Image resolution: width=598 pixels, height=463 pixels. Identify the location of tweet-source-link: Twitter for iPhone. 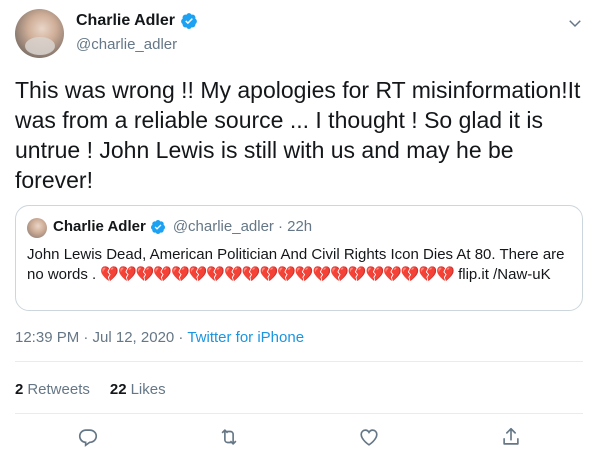
(245, 337).